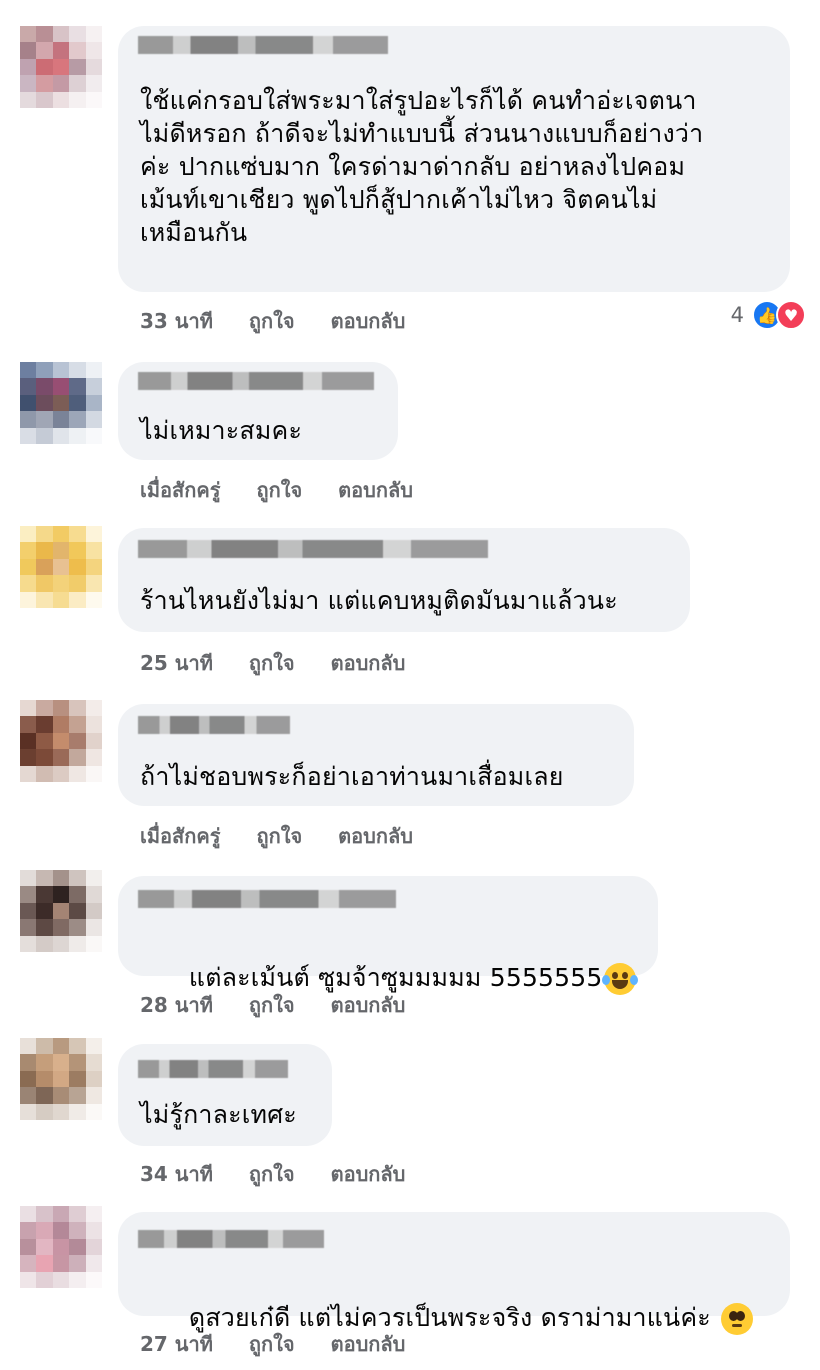 This screenshot has height=1370, width=820. I want to click on comment-meta: 28 นาที ถูกใจ ตอบกลับ, so click(272, 1005).